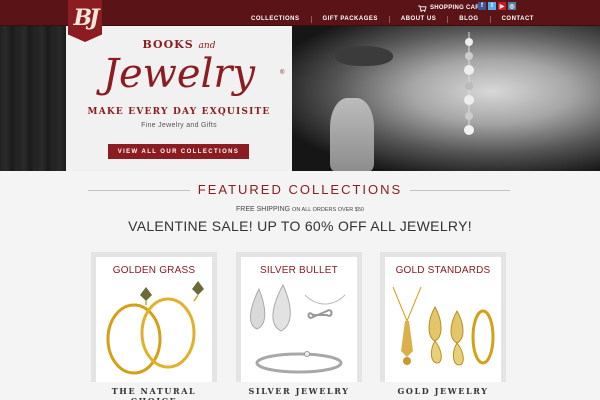 Image resolution: width=600 pixels, height=400 pixels. I want to click on hero-tagline: MAKE EVERY DAY EXQUISITE, so click(179, 112).